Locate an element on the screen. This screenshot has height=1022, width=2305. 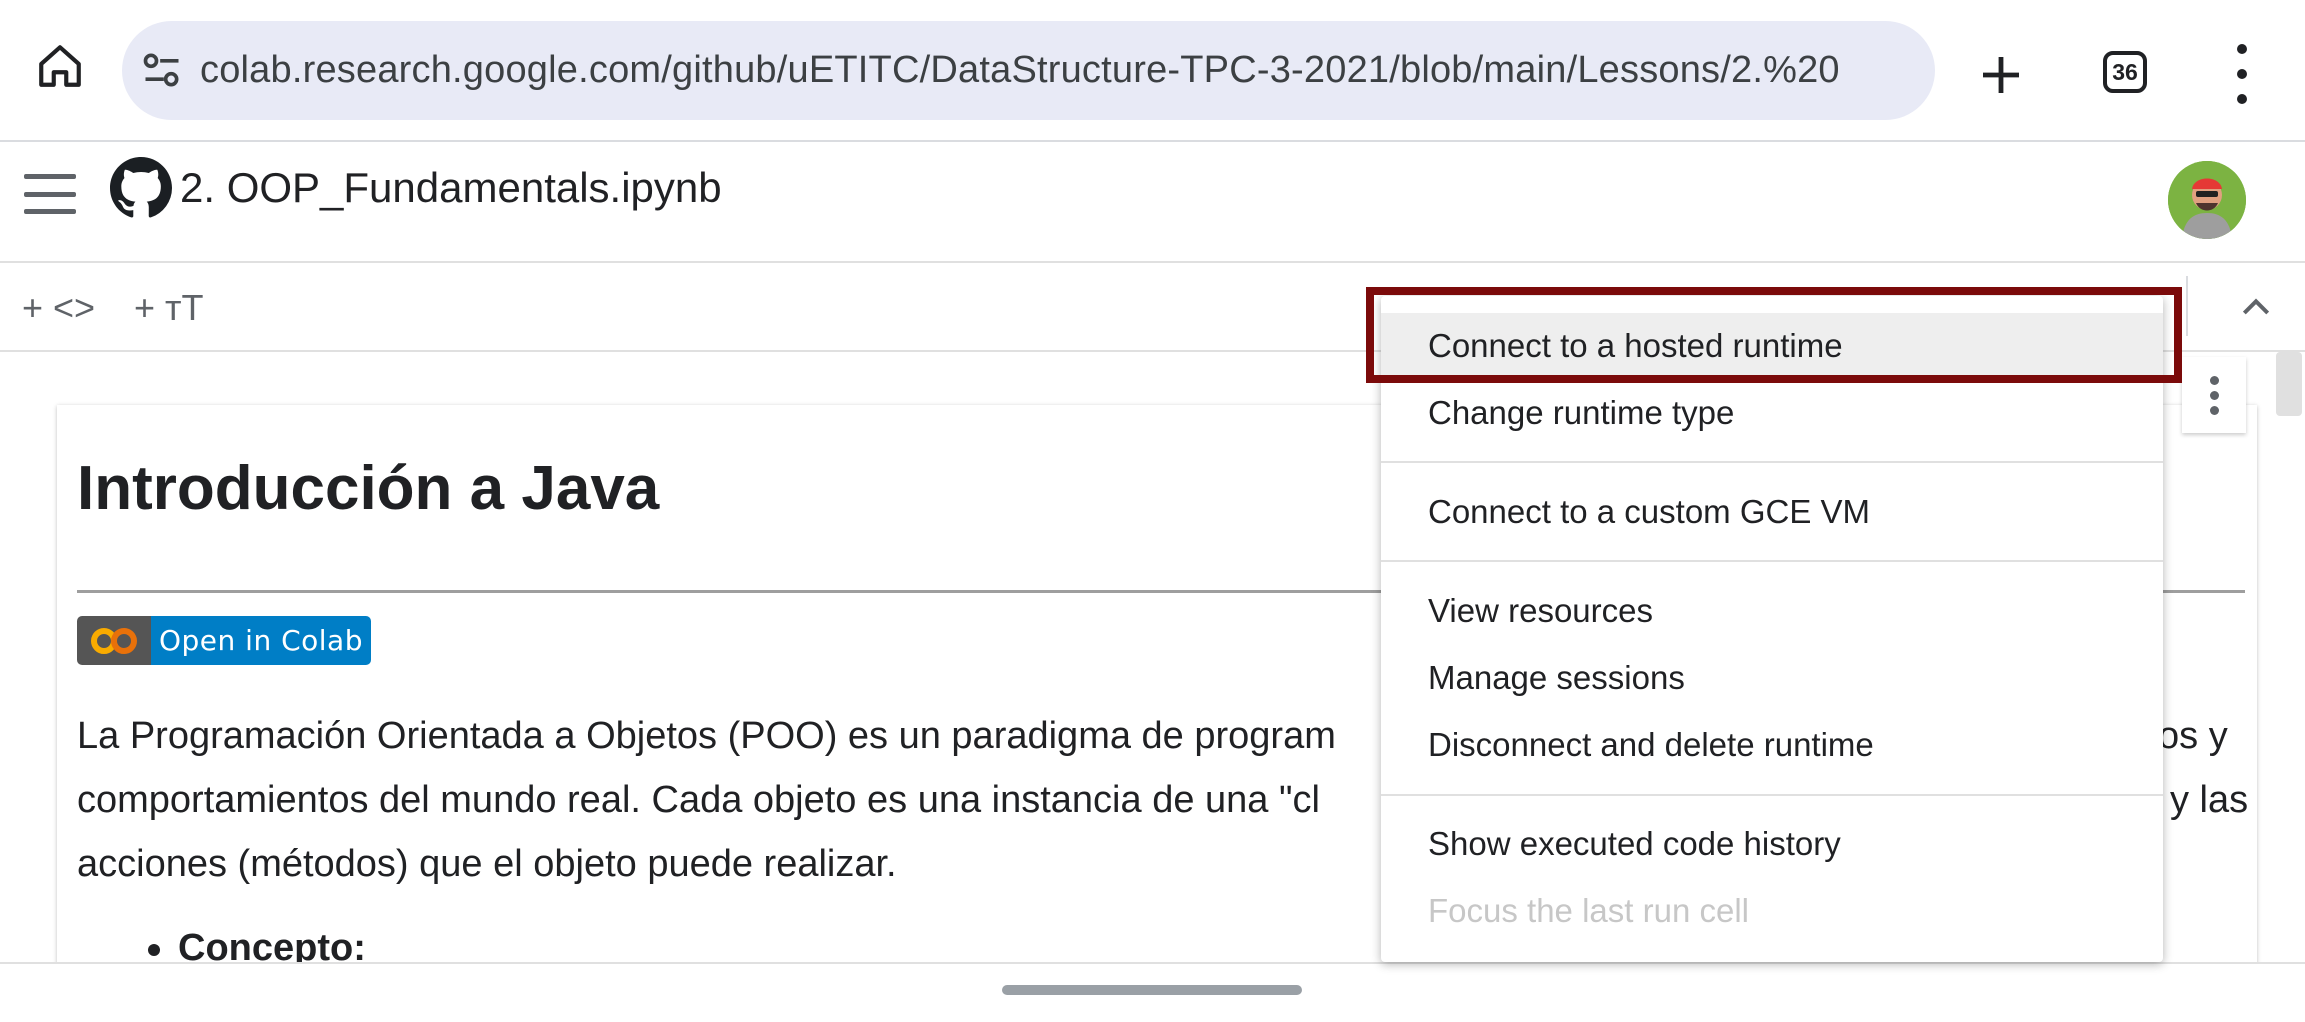
cell-more-button is located at coordinates (2214, 395).